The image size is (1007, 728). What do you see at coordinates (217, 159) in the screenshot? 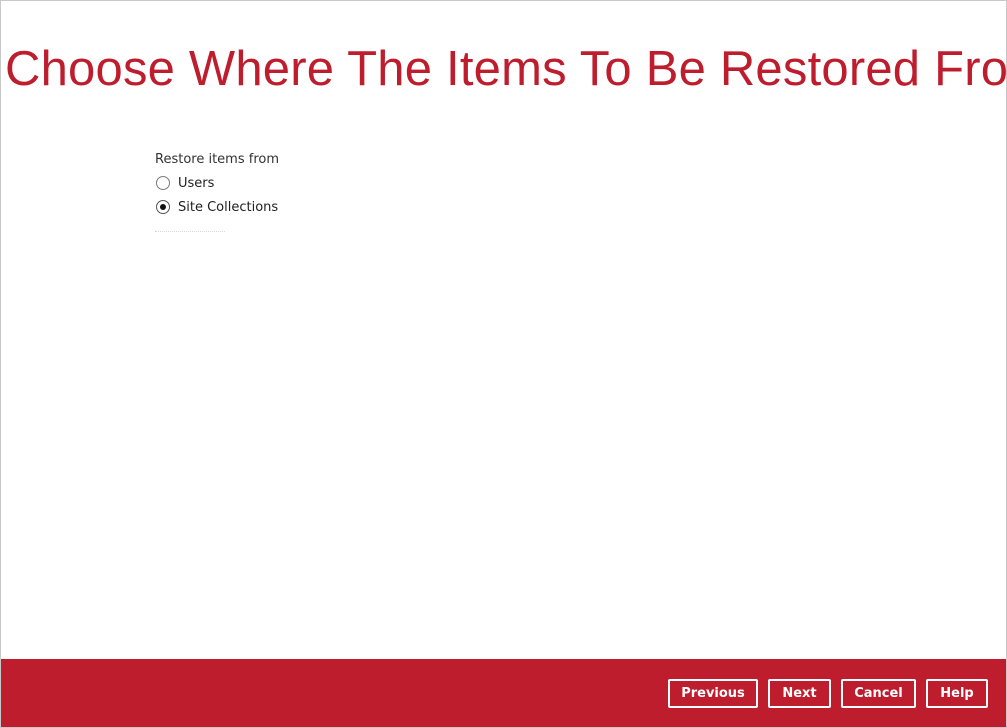
I see `restore-source-label: Restore items from` at bounding box center [217, 159].